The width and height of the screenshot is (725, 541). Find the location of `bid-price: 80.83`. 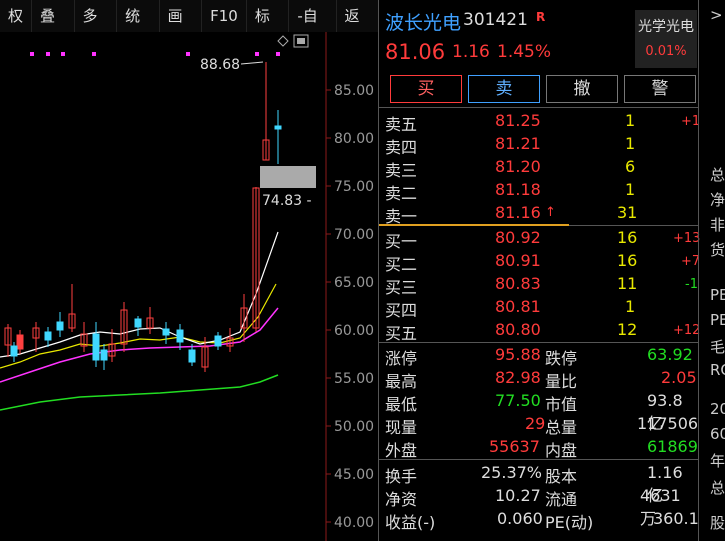

bid-price: 80.83 is located at coordinates (518, 283).